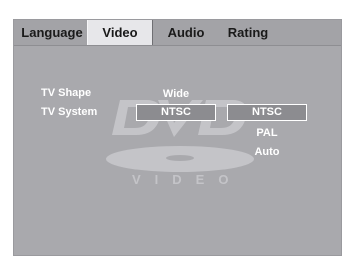 The image size is (346, 262). Describe the element at coordinates (69, 112) in the screenshot. I see `tv-system-label: TV System` at that location.